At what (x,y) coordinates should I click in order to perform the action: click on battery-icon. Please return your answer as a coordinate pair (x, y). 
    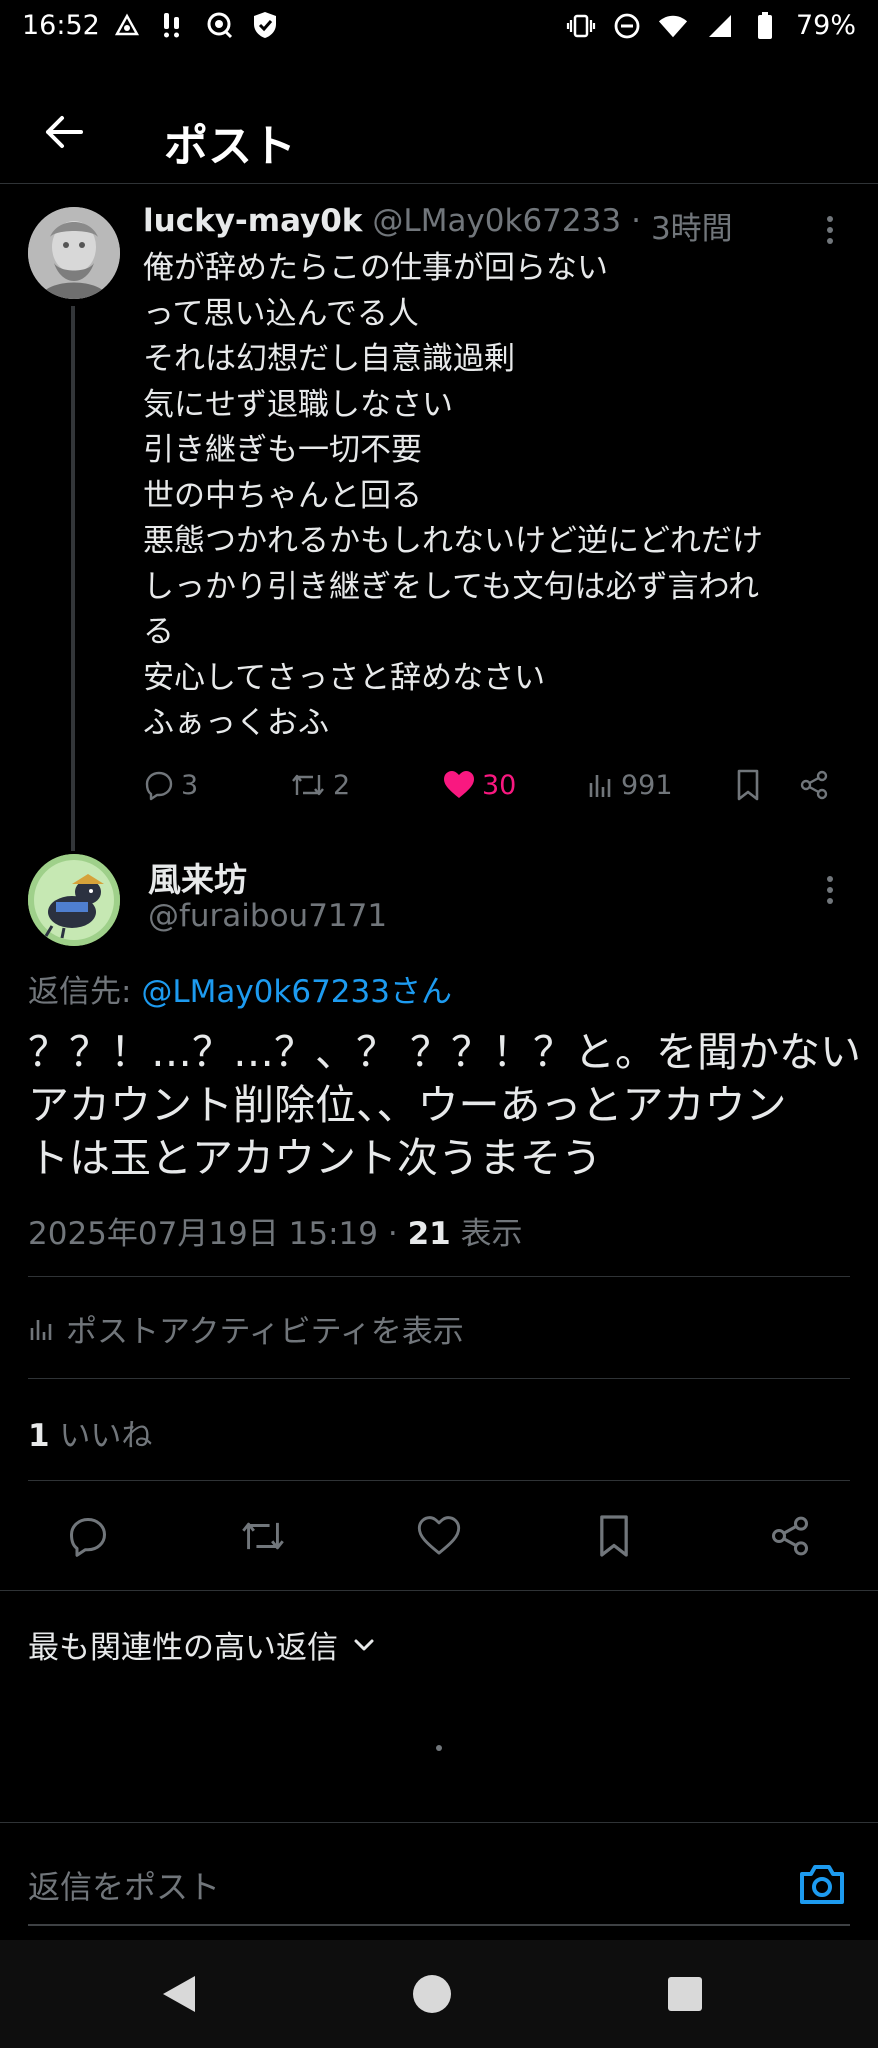
    Looking at the image, I should click on (765, 26).